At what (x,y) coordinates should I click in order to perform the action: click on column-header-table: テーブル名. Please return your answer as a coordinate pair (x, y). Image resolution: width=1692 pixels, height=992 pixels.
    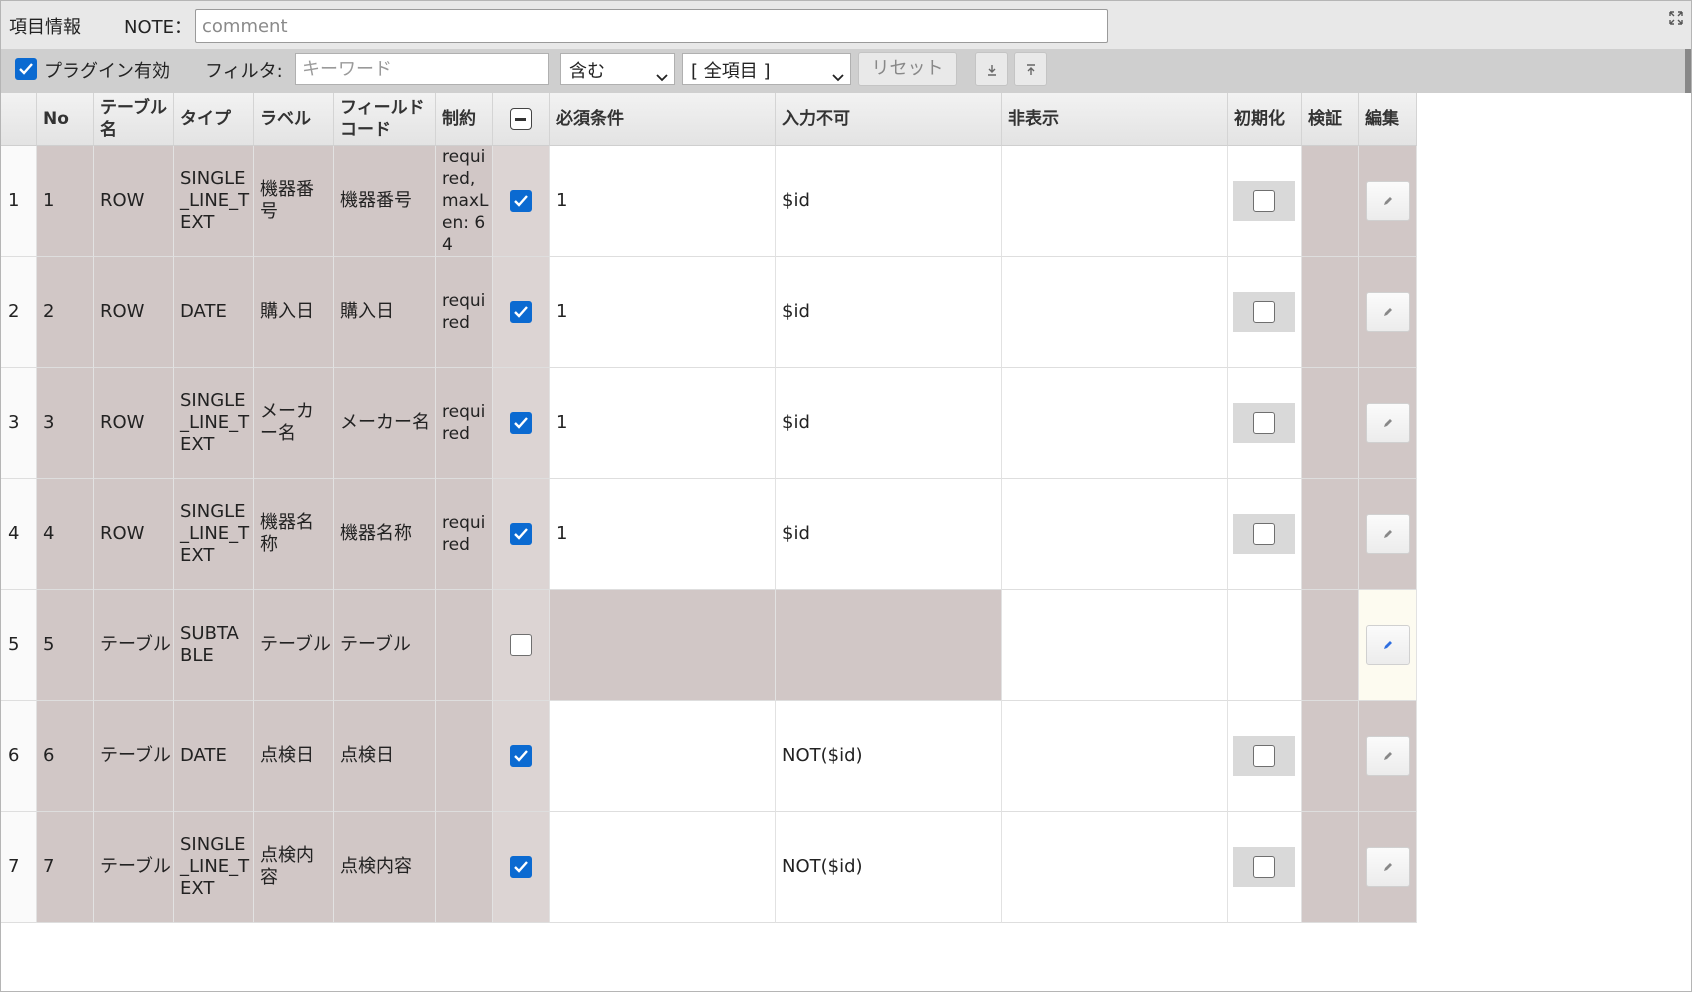
    Looking at the image, I should click on (134, 119).